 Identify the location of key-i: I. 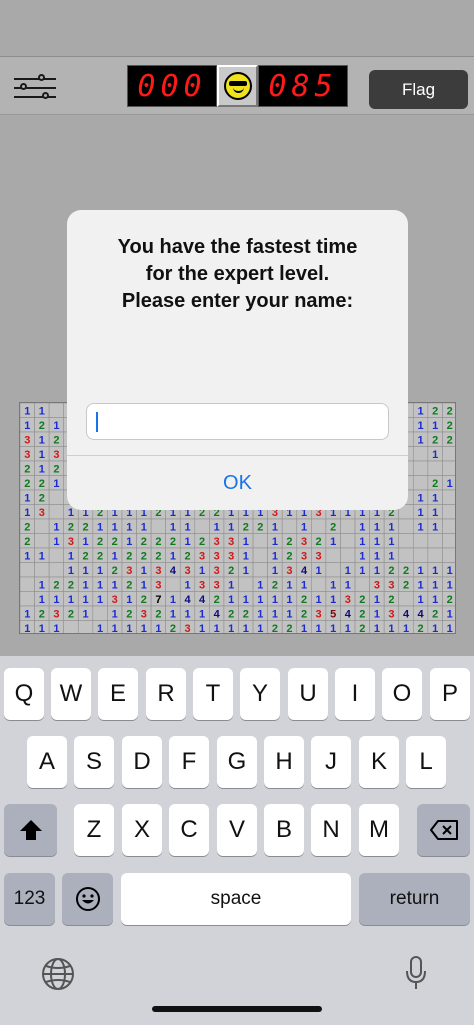
(355, 694).